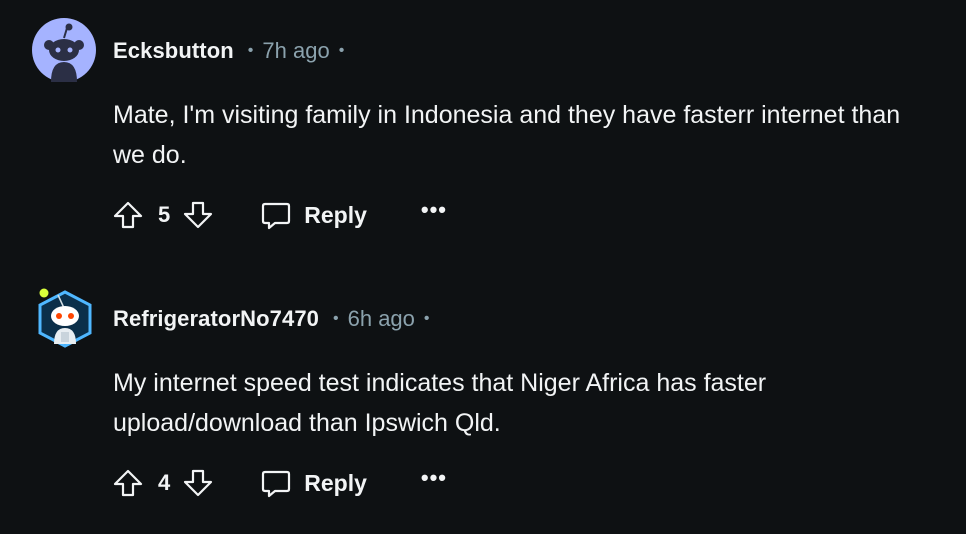 The image size is (966, 534). I want to click on comment-meta: Ecksbutton • 7h ago •, so click(228, 51).